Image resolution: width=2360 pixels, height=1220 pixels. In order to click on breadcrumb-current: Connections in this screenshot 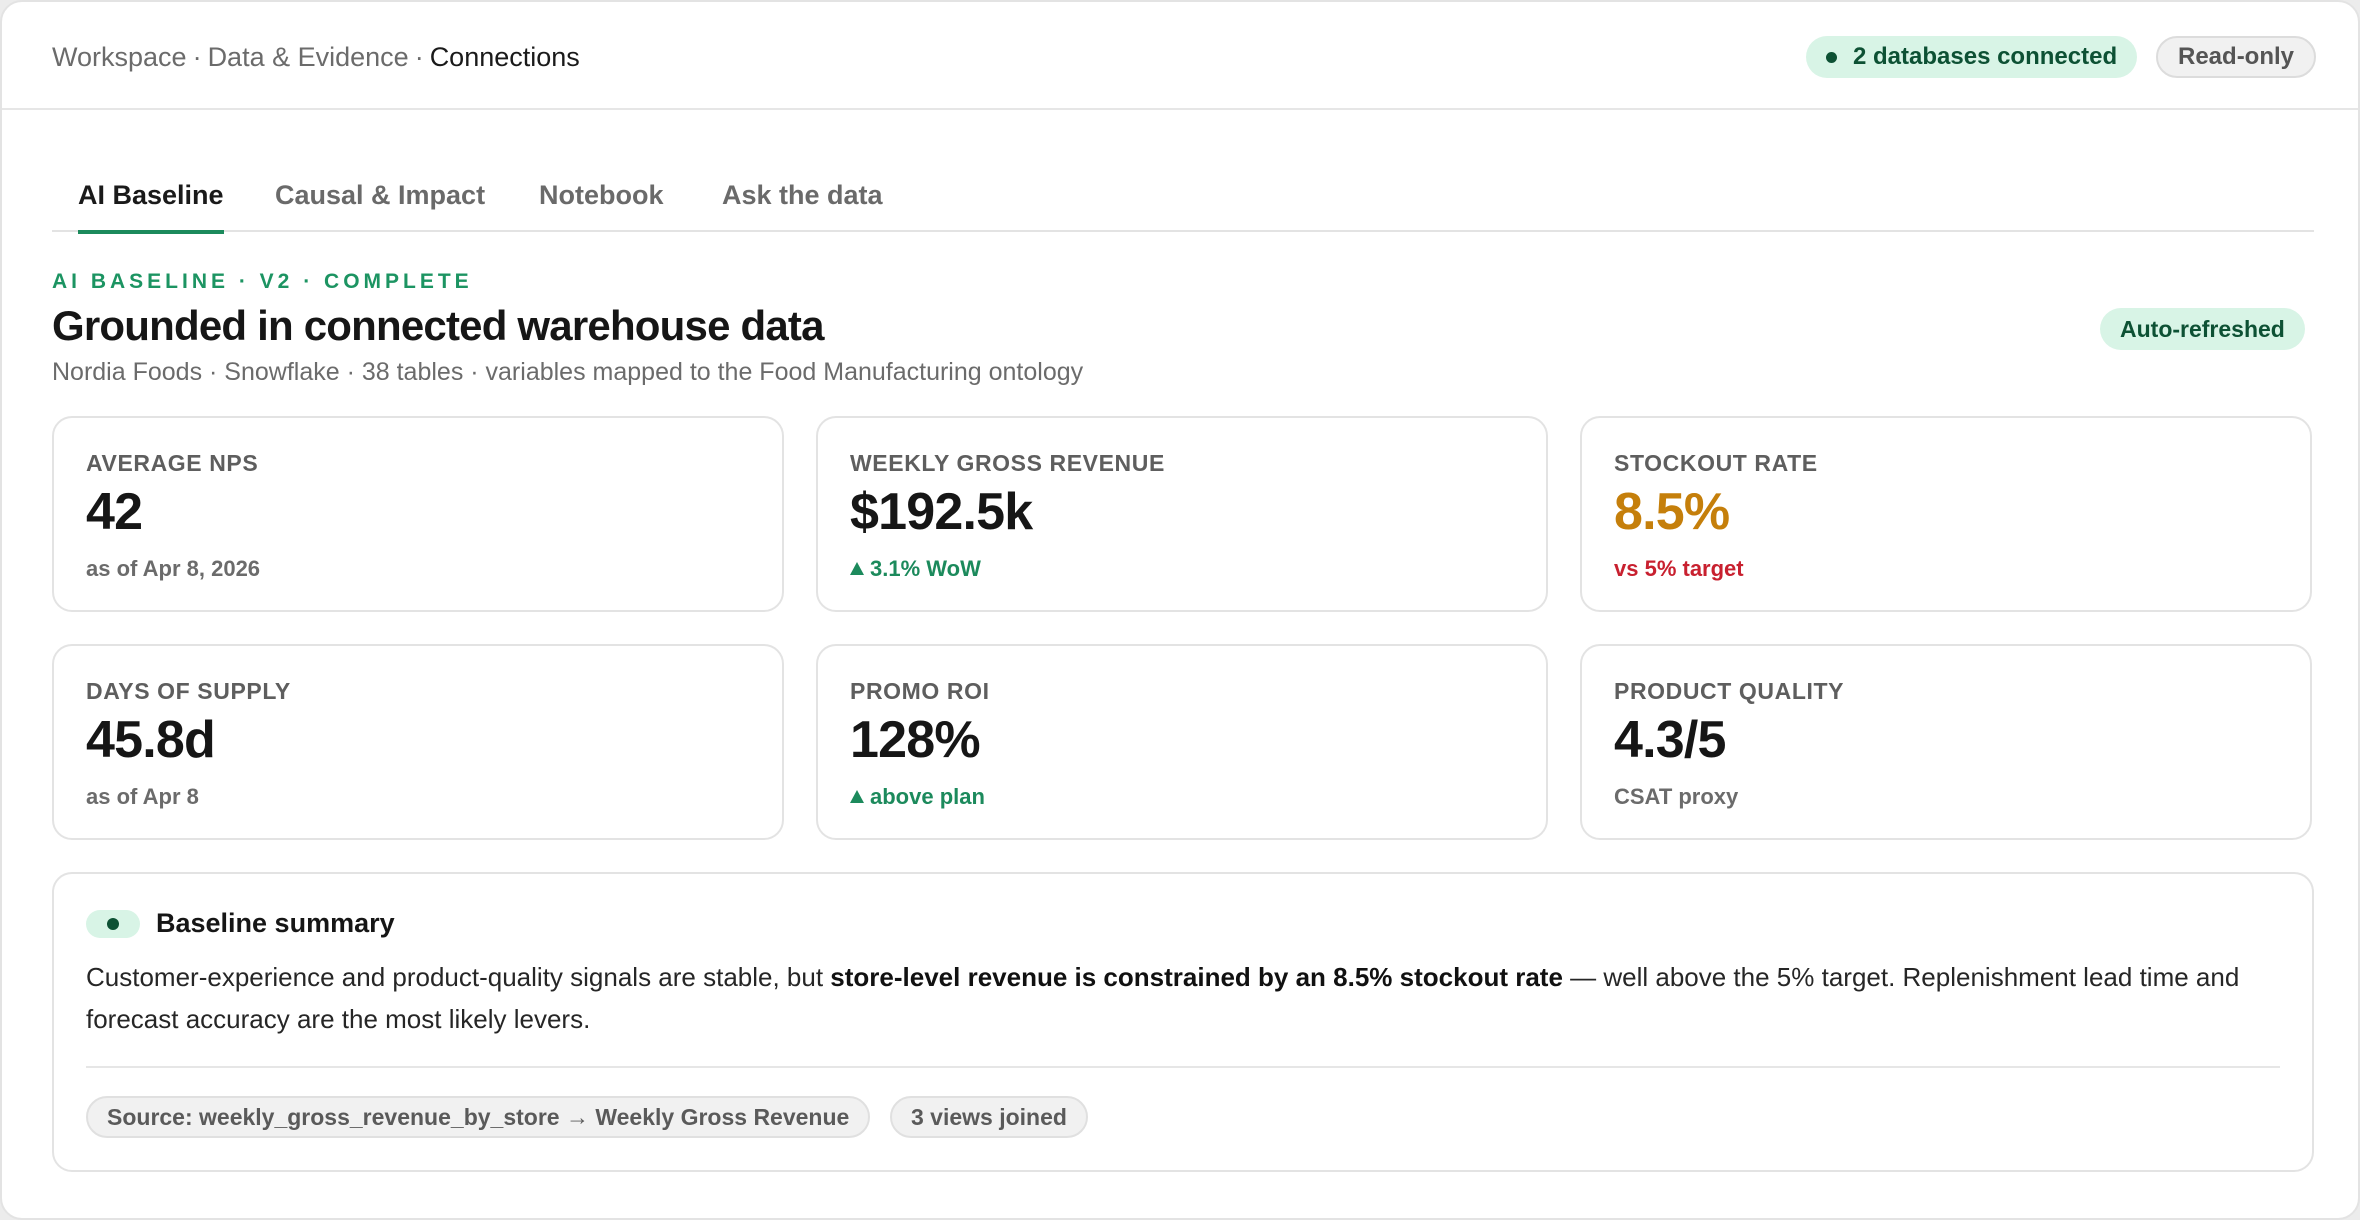, I will do `click(504, 57)`.